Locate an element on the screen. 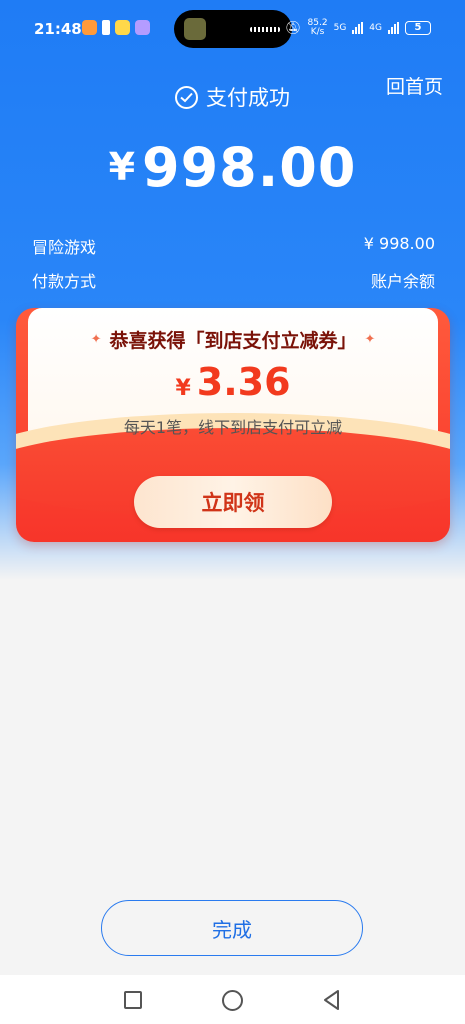 The height and width of the screenshot is (1024, 465). currency-symbol: ¥ is located at coordinates (122, 167).